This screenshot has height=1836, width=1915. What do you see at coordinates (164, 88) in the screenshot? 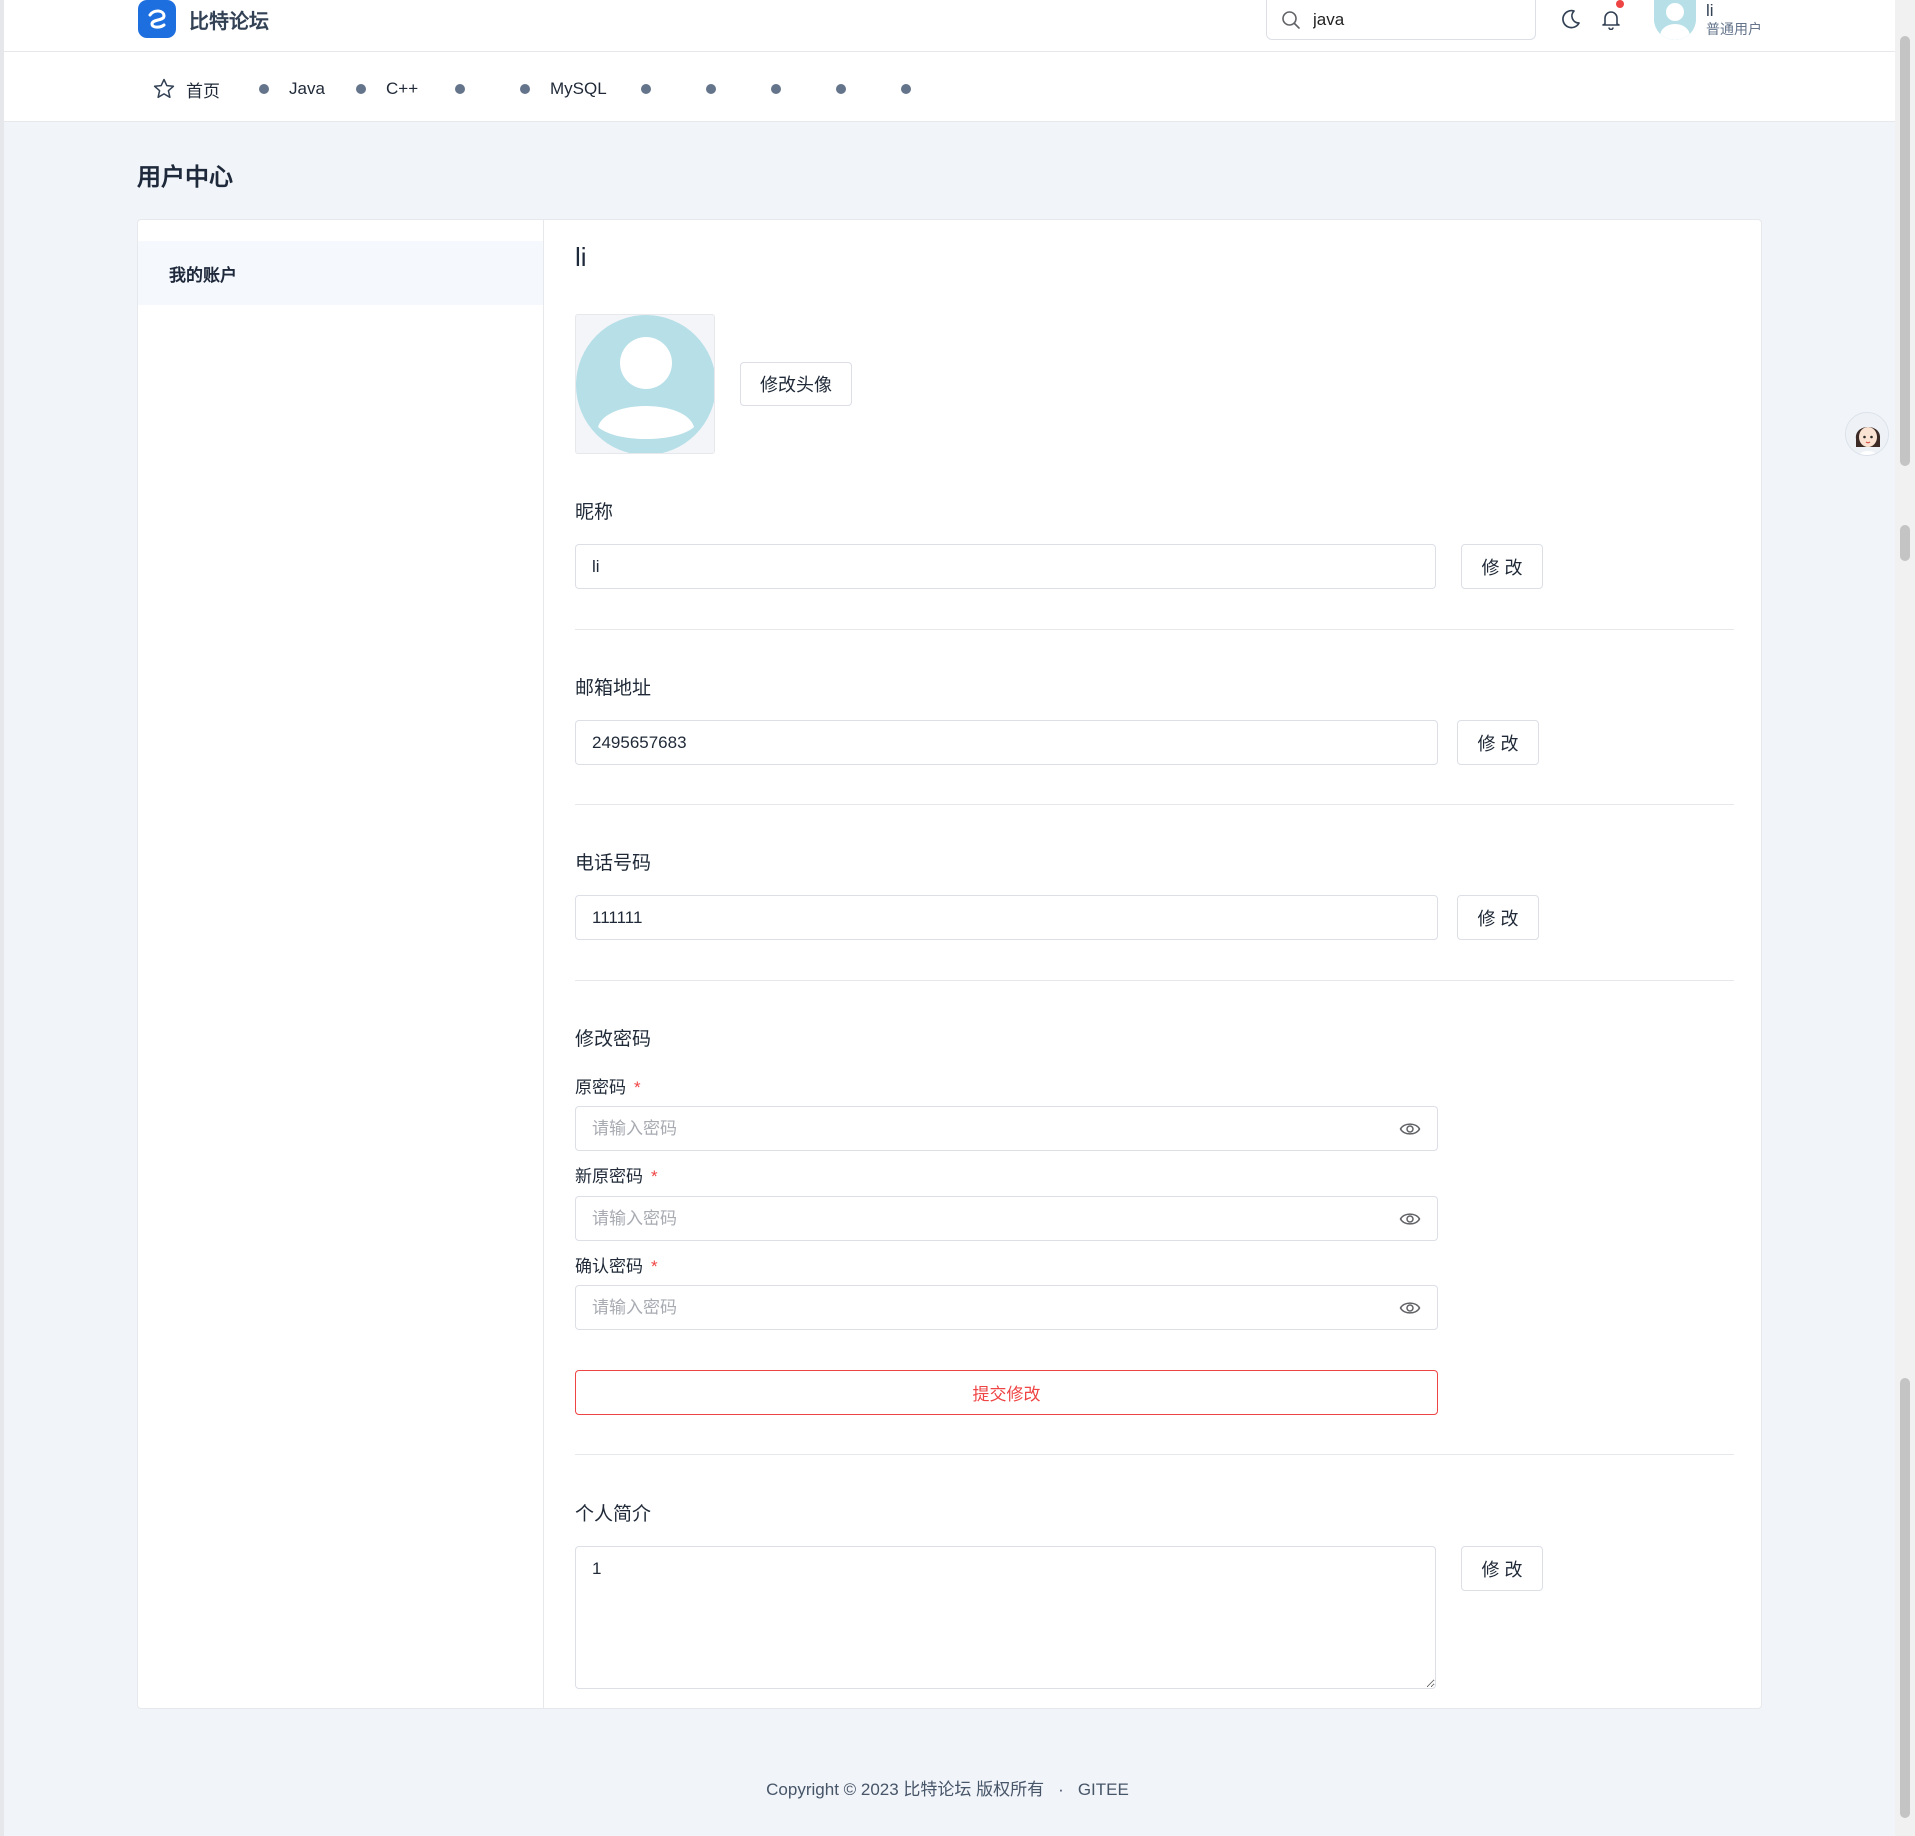
I see `star-icon` at bounding box center [164, 88].